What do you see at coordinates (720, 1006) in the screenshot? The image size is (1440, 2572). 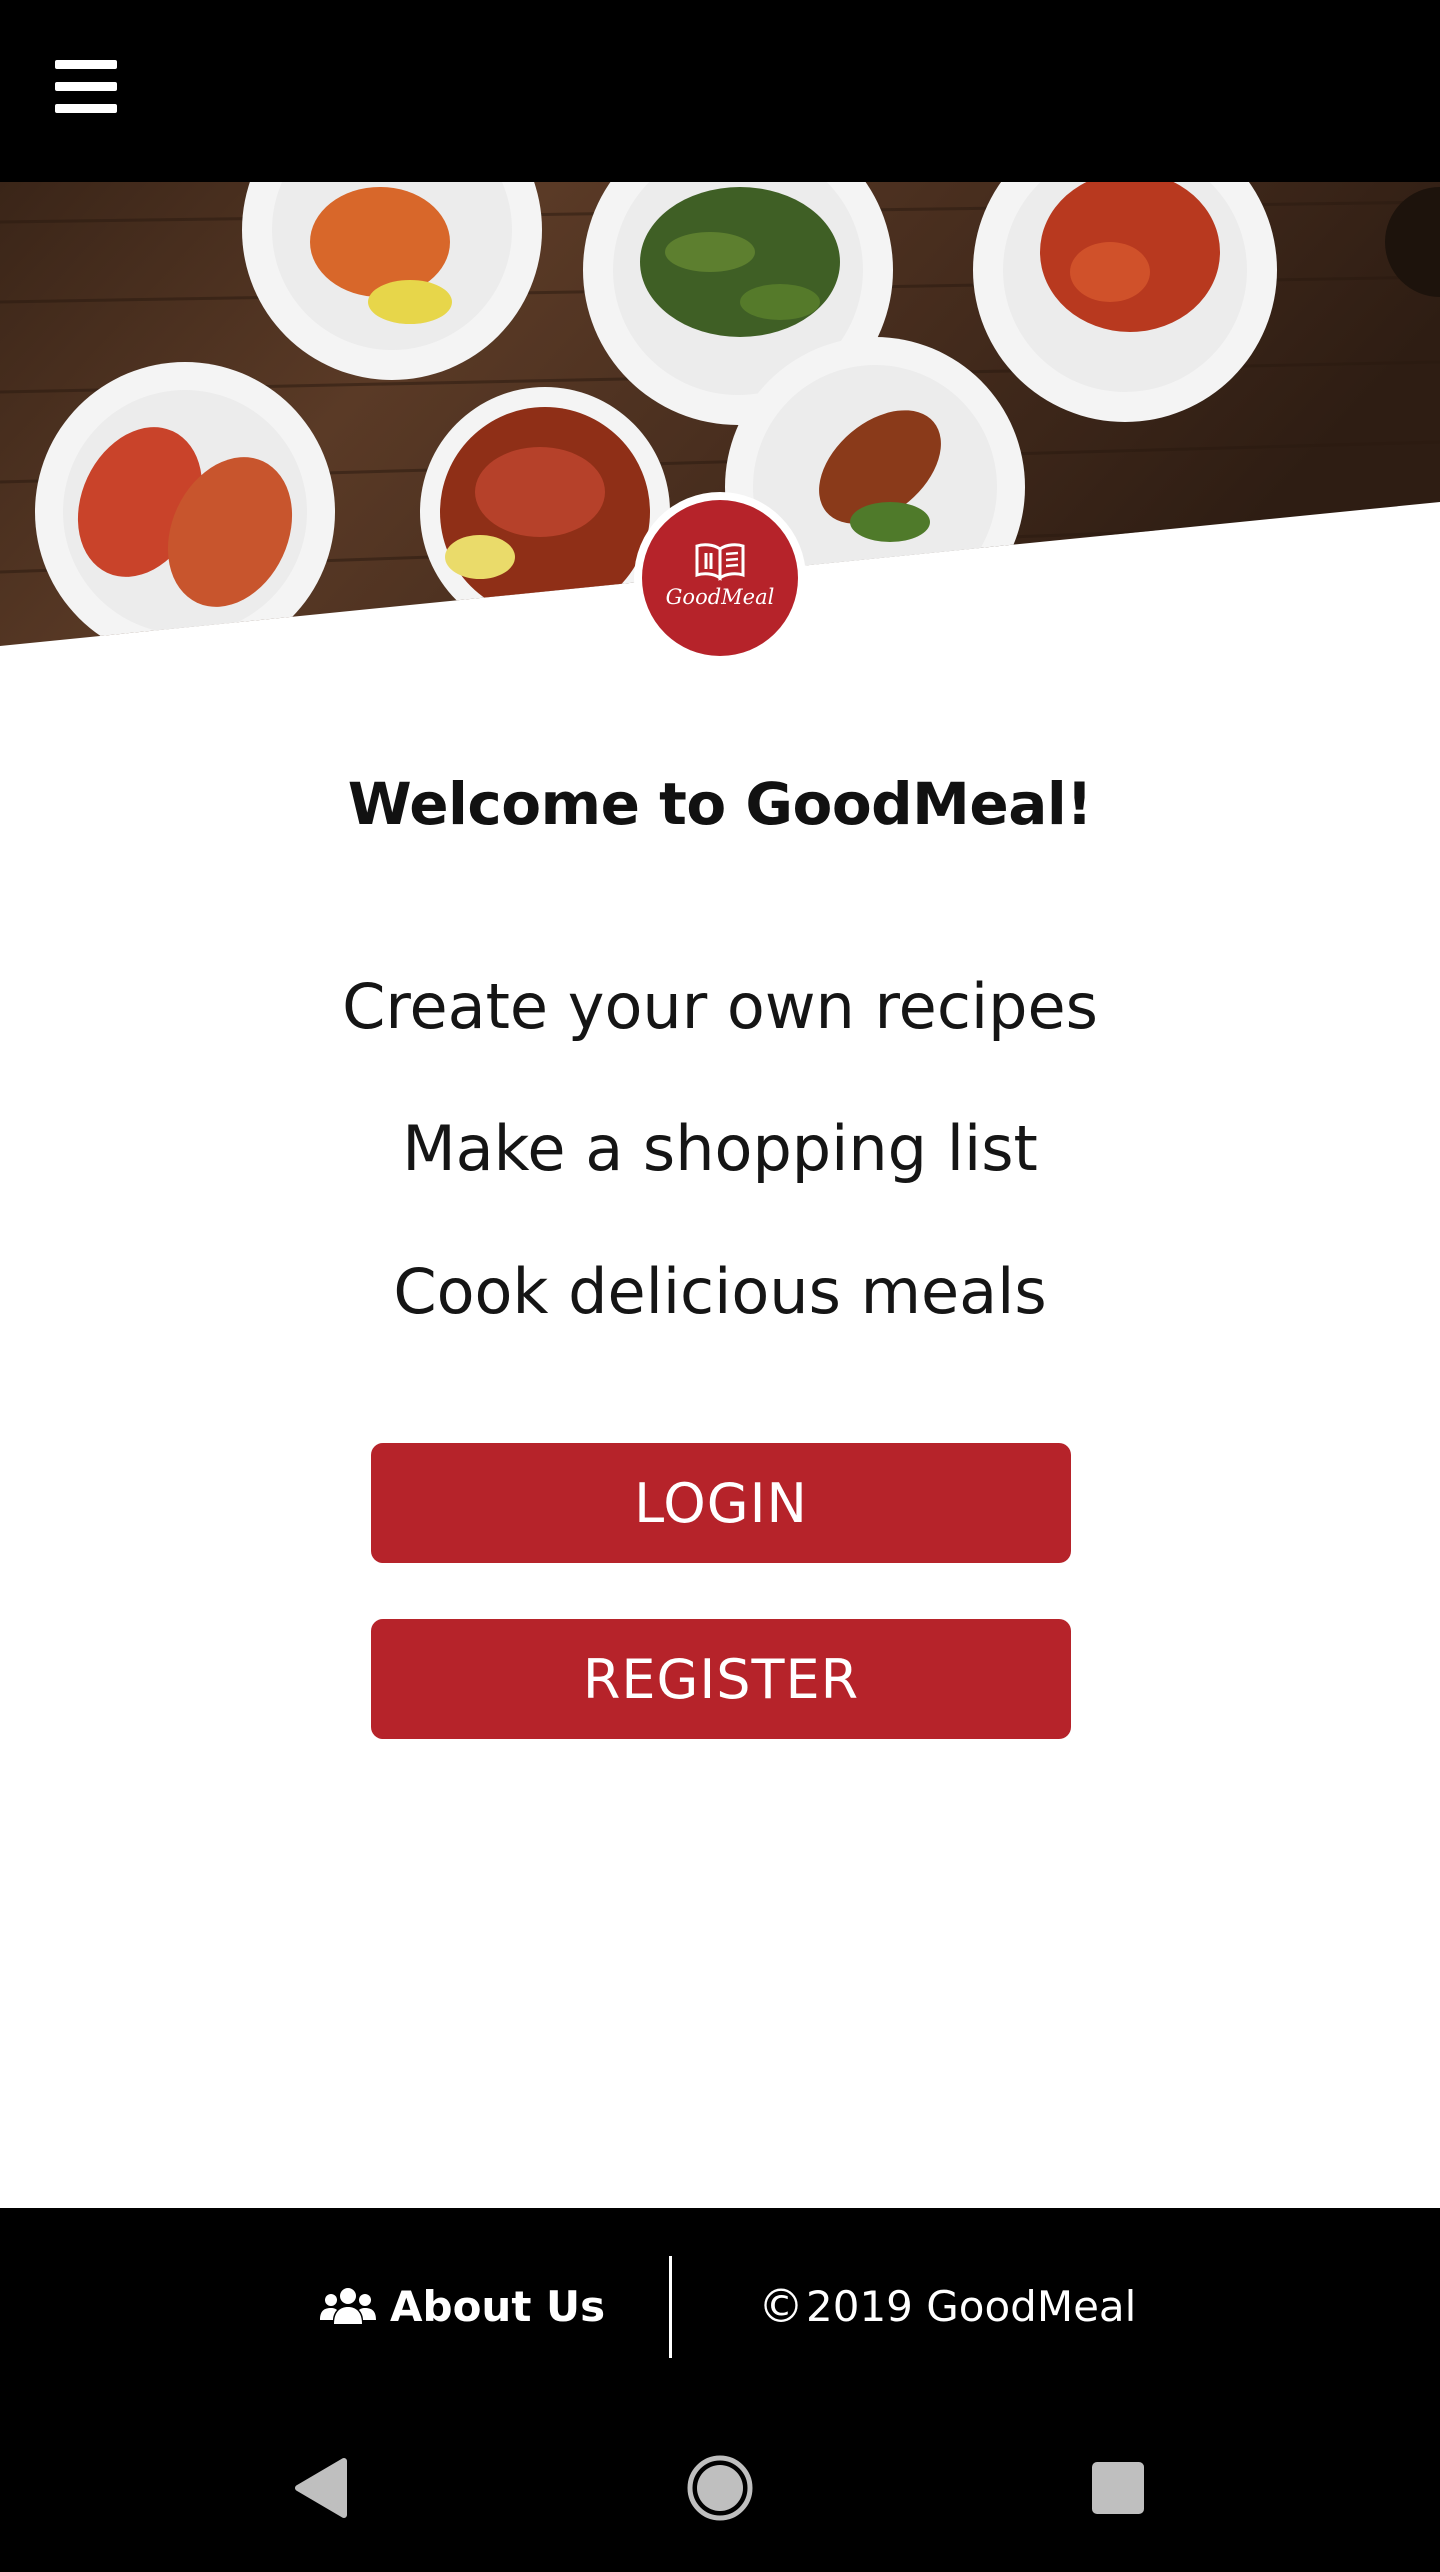 I see `feature-text-recipes: Create your own recipes` at bounding box center [720, 1006].